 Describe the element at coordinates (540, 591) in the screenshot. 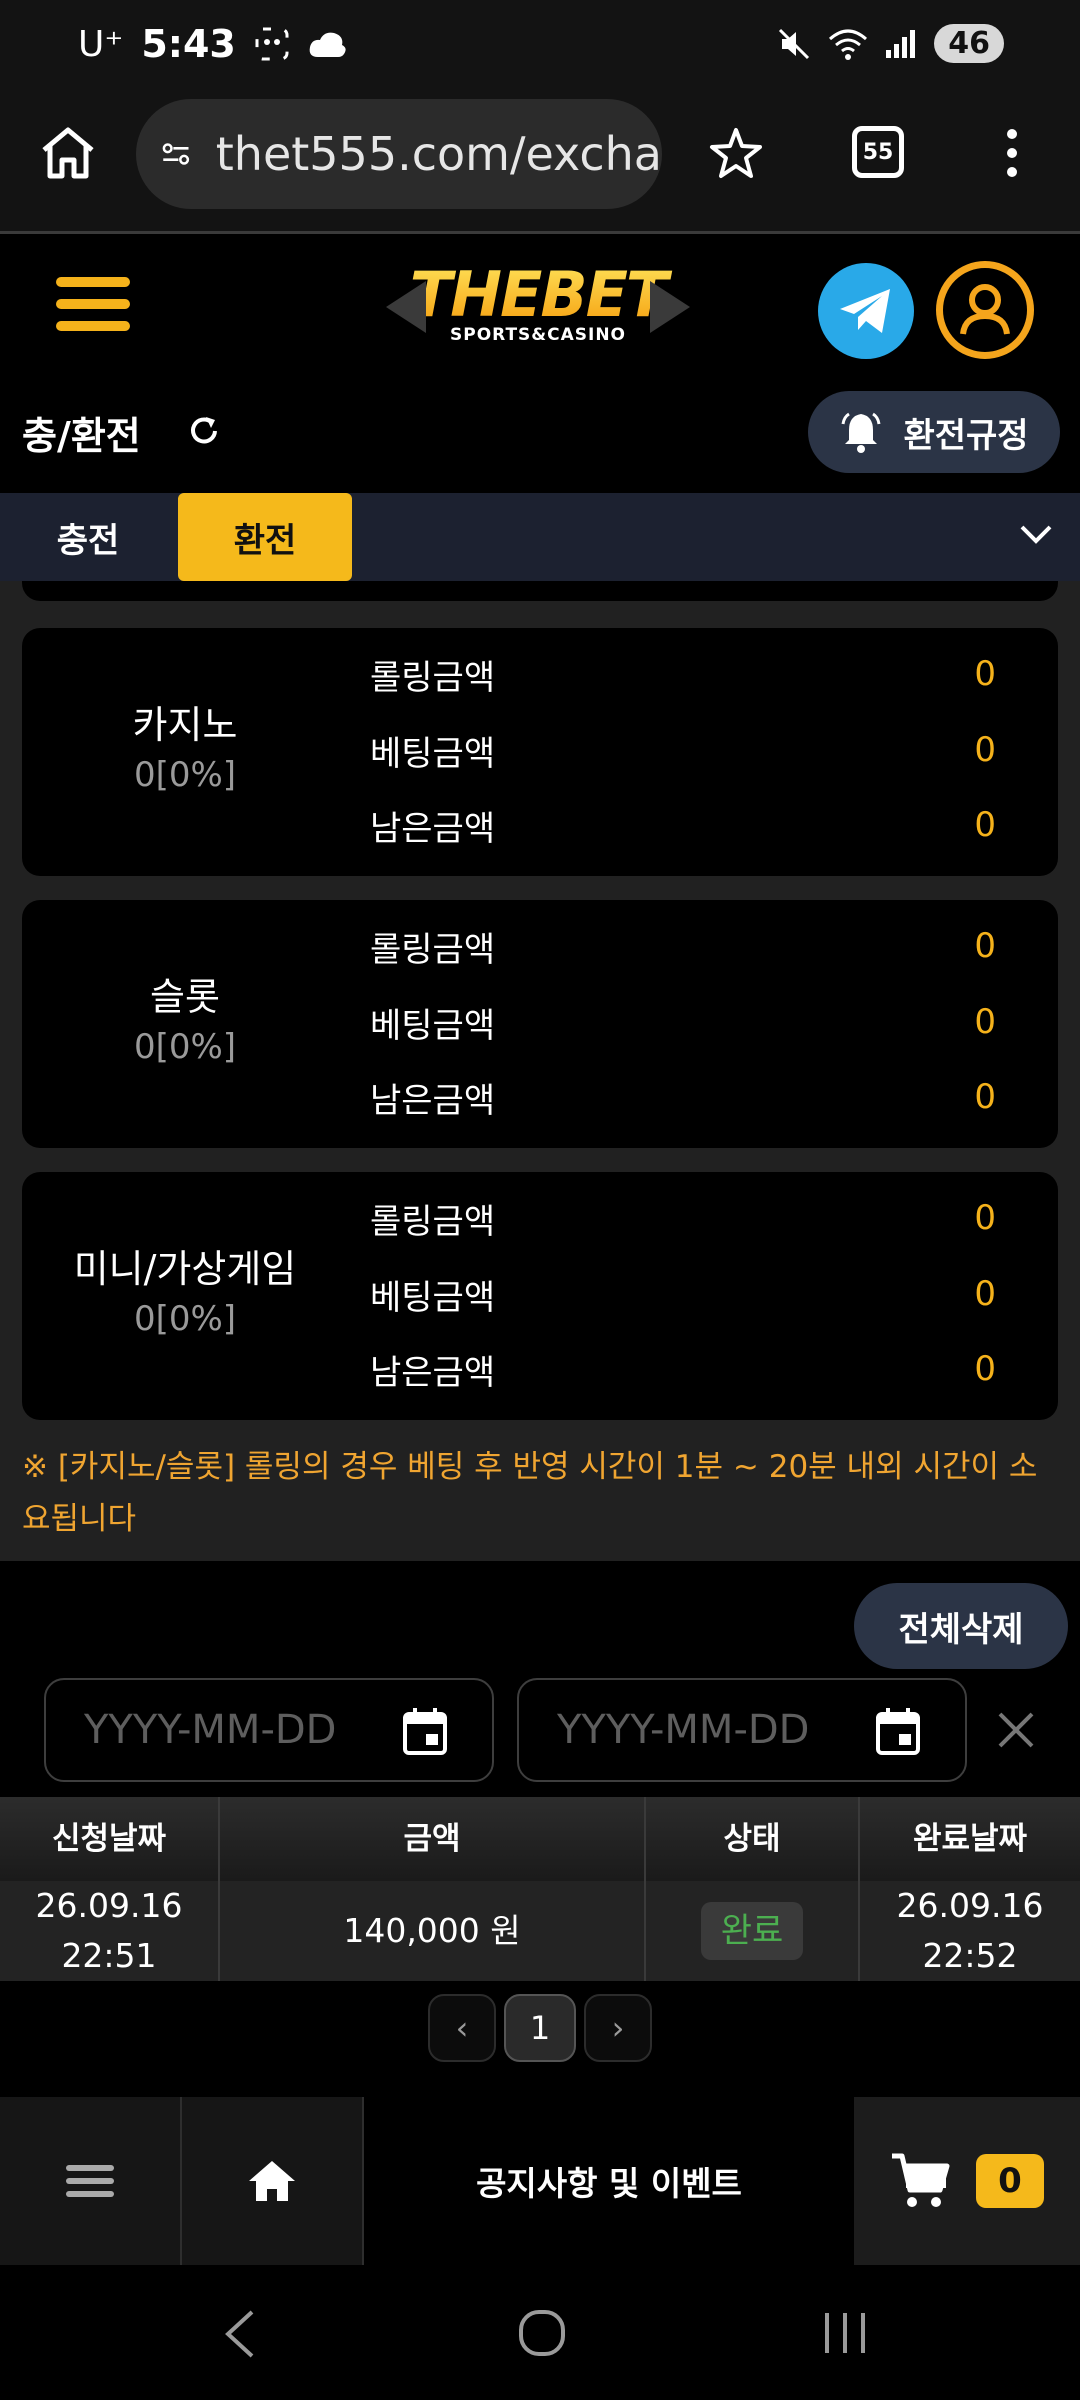

I see `card-partial` at that location.